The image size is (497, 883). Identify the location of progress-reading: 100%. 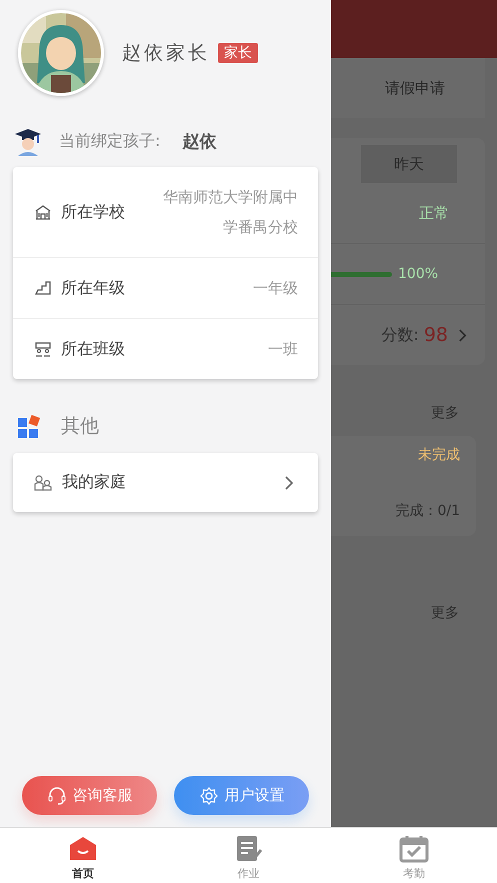
(418, 274).